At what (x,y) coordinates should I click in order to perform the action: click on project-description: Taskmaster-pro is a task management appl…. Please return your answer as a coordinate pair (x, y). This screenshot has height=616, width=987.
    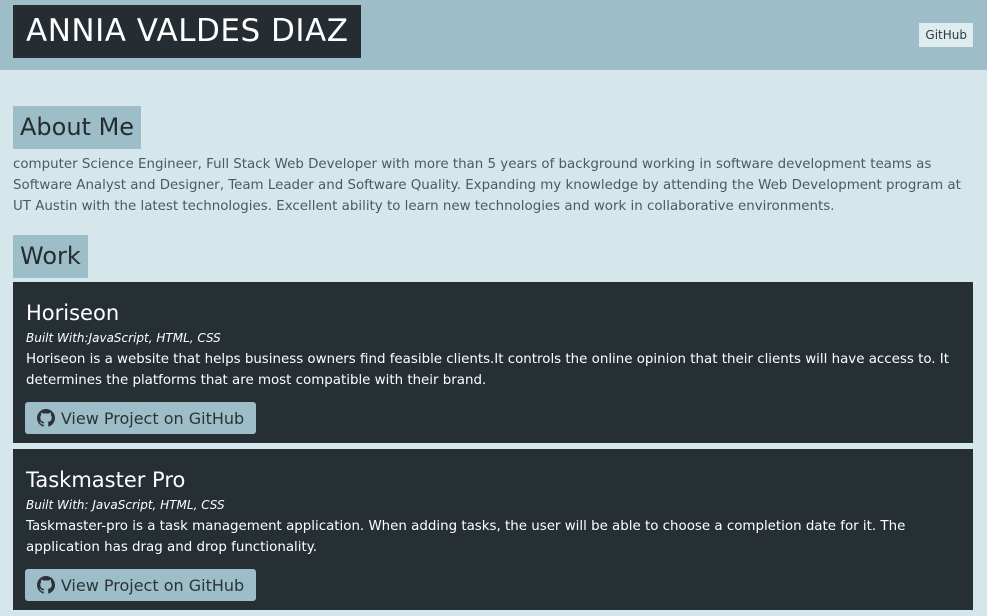
    Looking at the image, I should click on (466, 537).